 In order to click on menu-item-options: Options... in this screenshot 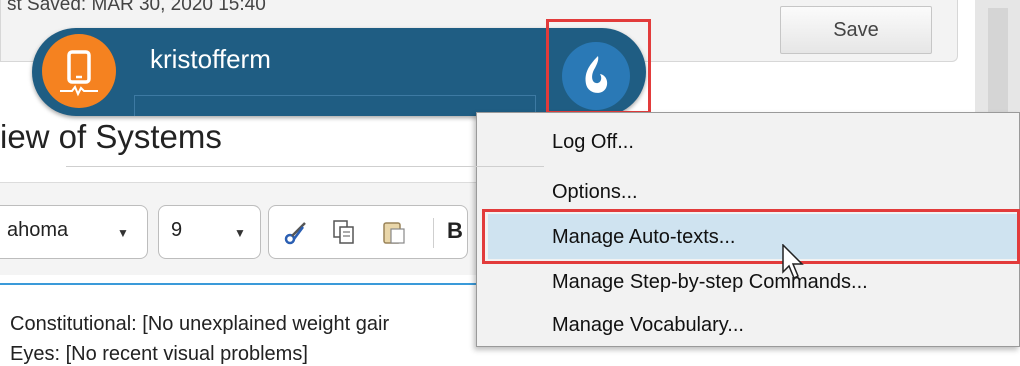, I will do `click(595, 192)`.